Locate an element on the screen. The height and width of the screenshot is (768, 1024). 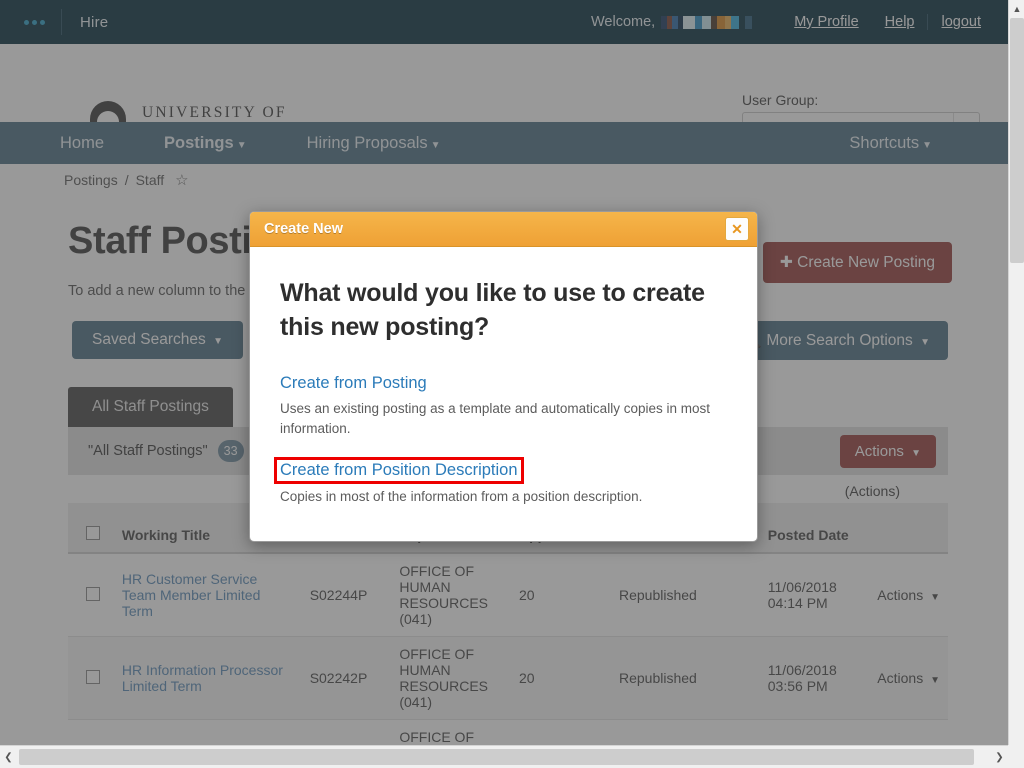
modal-header: Create New ✕ is located at coordinates (503, 229).